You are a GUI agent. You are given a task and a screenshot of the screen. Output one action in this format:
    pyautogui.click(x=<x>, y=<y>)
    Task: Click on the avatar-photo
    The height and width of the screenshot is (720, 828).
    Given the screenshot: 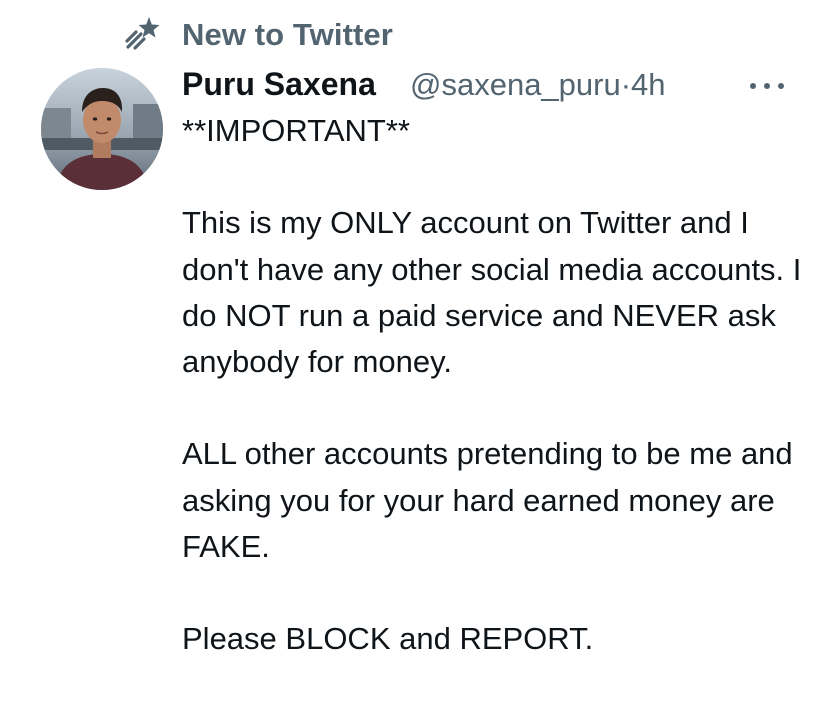 What is the action you would take?
    pyautogui.click(x=102, y=129)
    